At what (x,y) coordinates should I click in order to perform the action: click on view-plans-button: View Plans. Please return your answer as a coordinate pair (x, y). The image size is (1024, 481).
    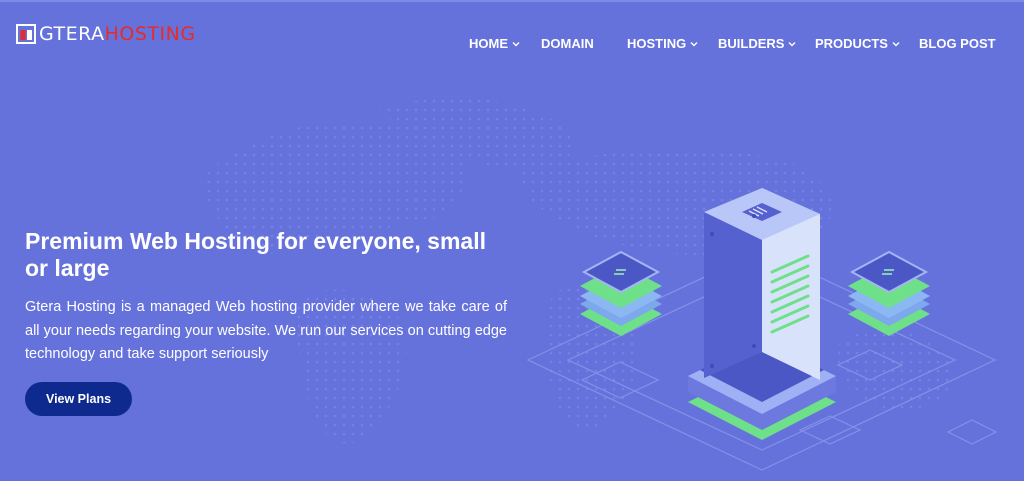
    Looking at the image, I should click on (78, 399).